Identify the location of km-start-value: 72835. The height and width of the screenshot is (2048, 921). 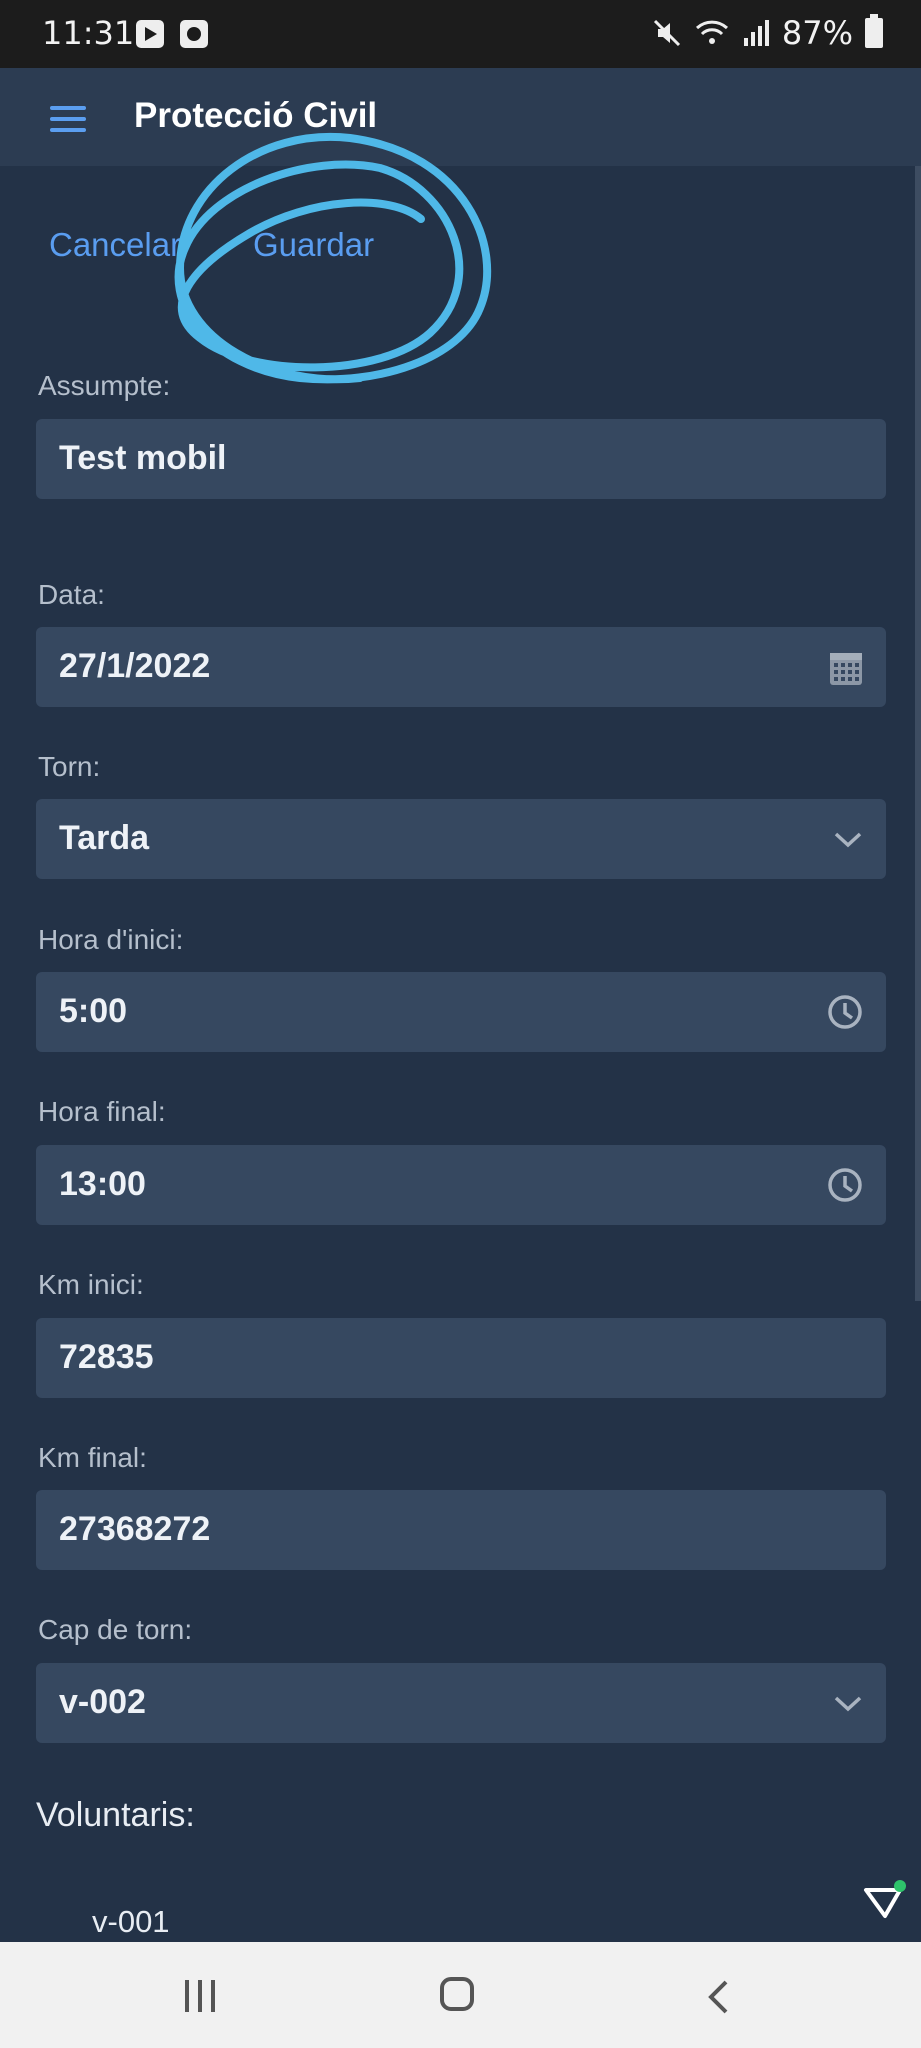
(106, 1357).